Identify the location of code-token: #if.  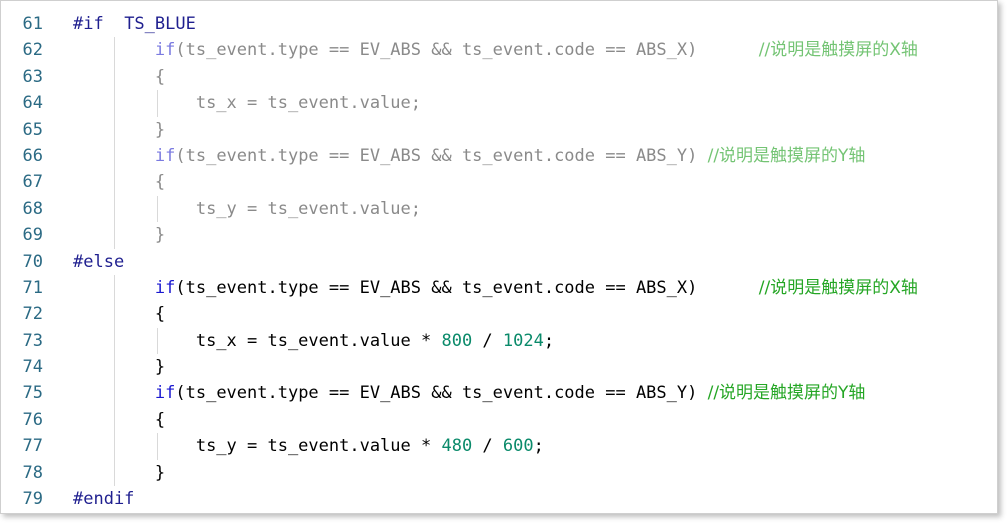
(99, 24).